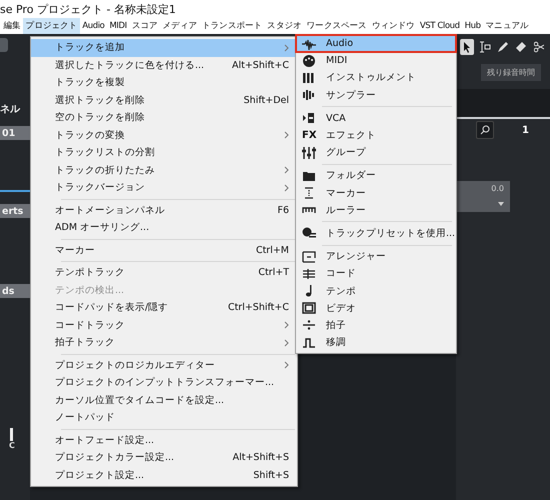  What do you see at coordinates (376, 78) in the screenshot?
I see `submenu-item: インストゥルメント` at bounding box center [376, 78].